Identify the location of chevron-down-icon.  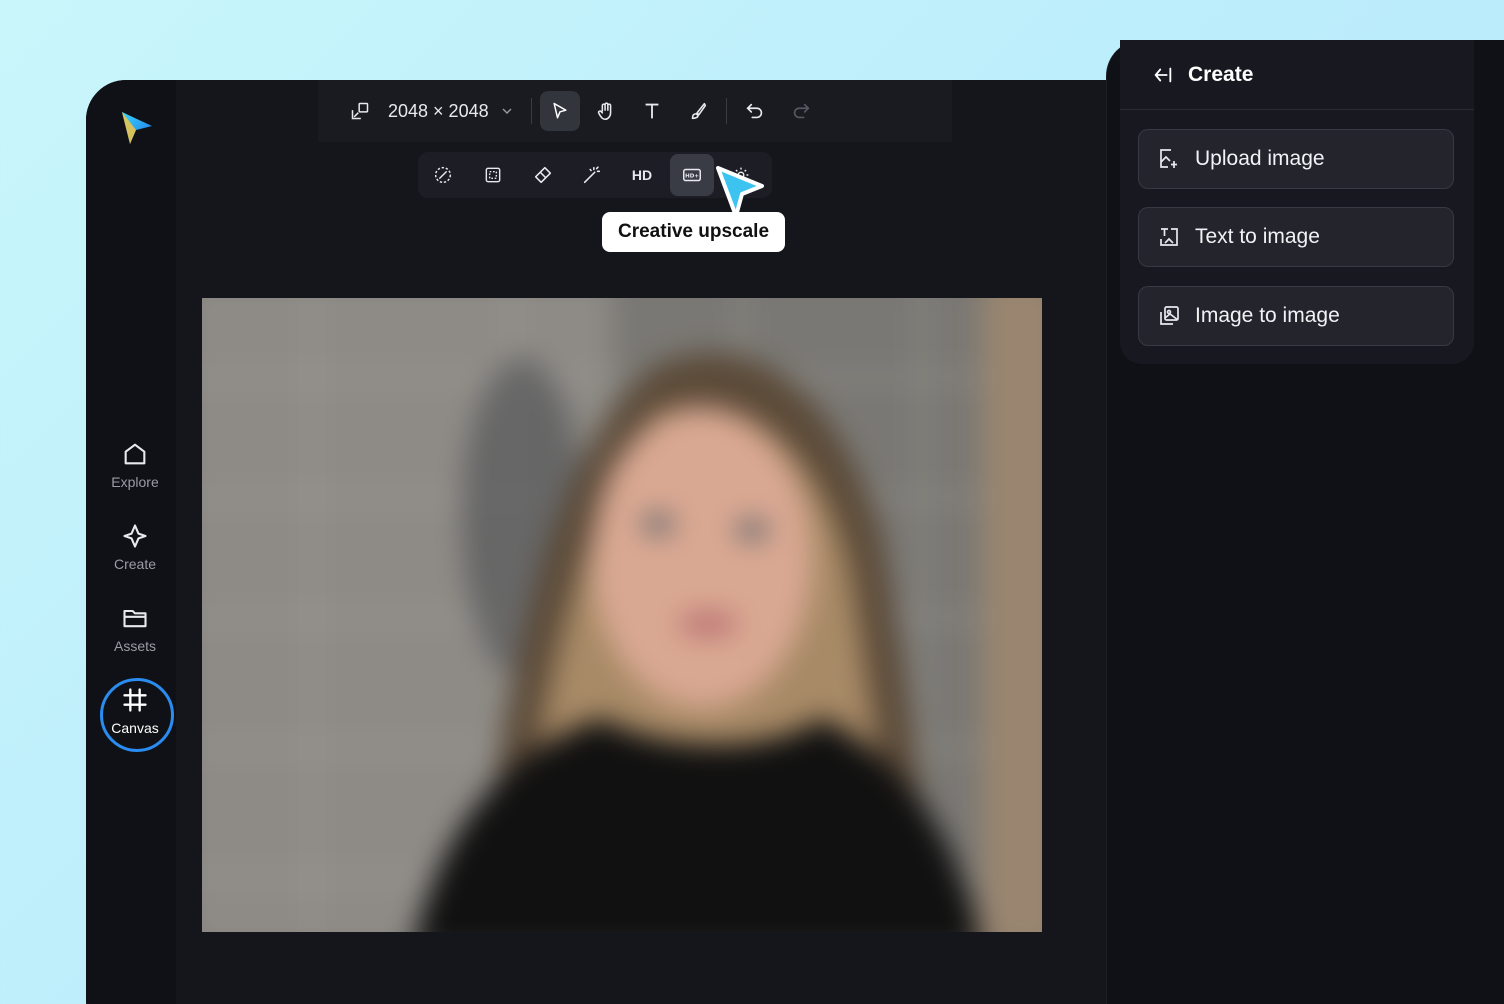
(507, 111).